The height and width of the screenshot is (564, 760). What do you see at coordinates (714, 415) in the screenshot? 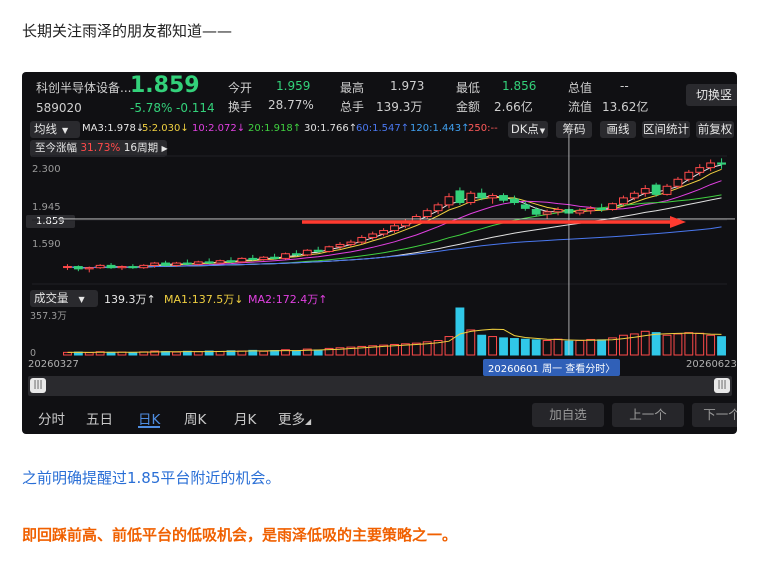
I see `next-button: 下一个` at bounding box center [714, 415].